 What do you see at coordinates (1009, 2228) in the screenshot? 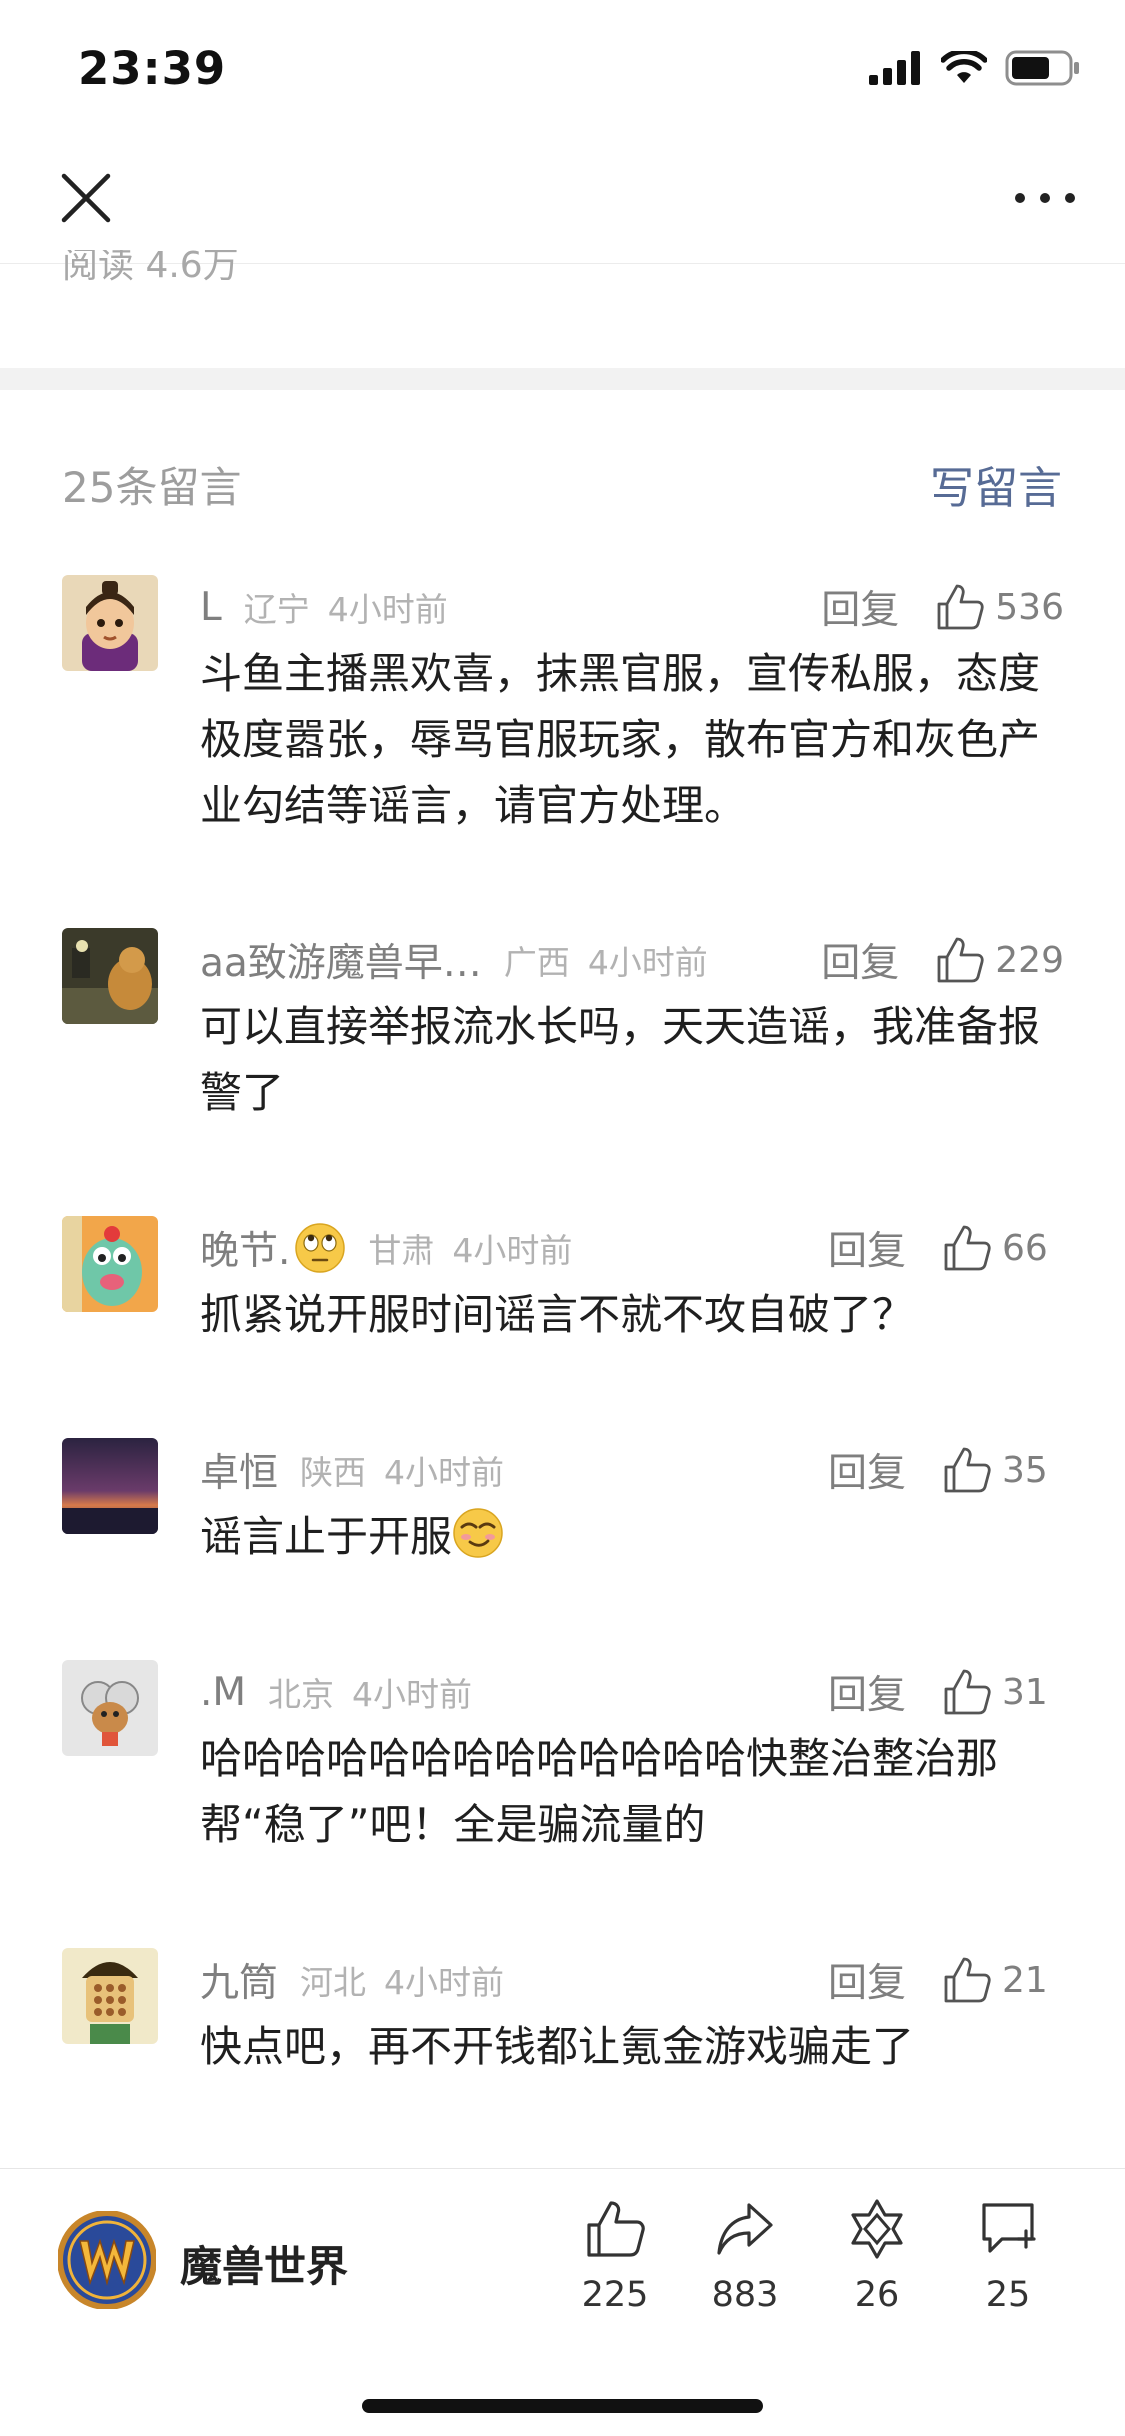
I see `comment-add-icon` at bounding box center [1009, 2228].